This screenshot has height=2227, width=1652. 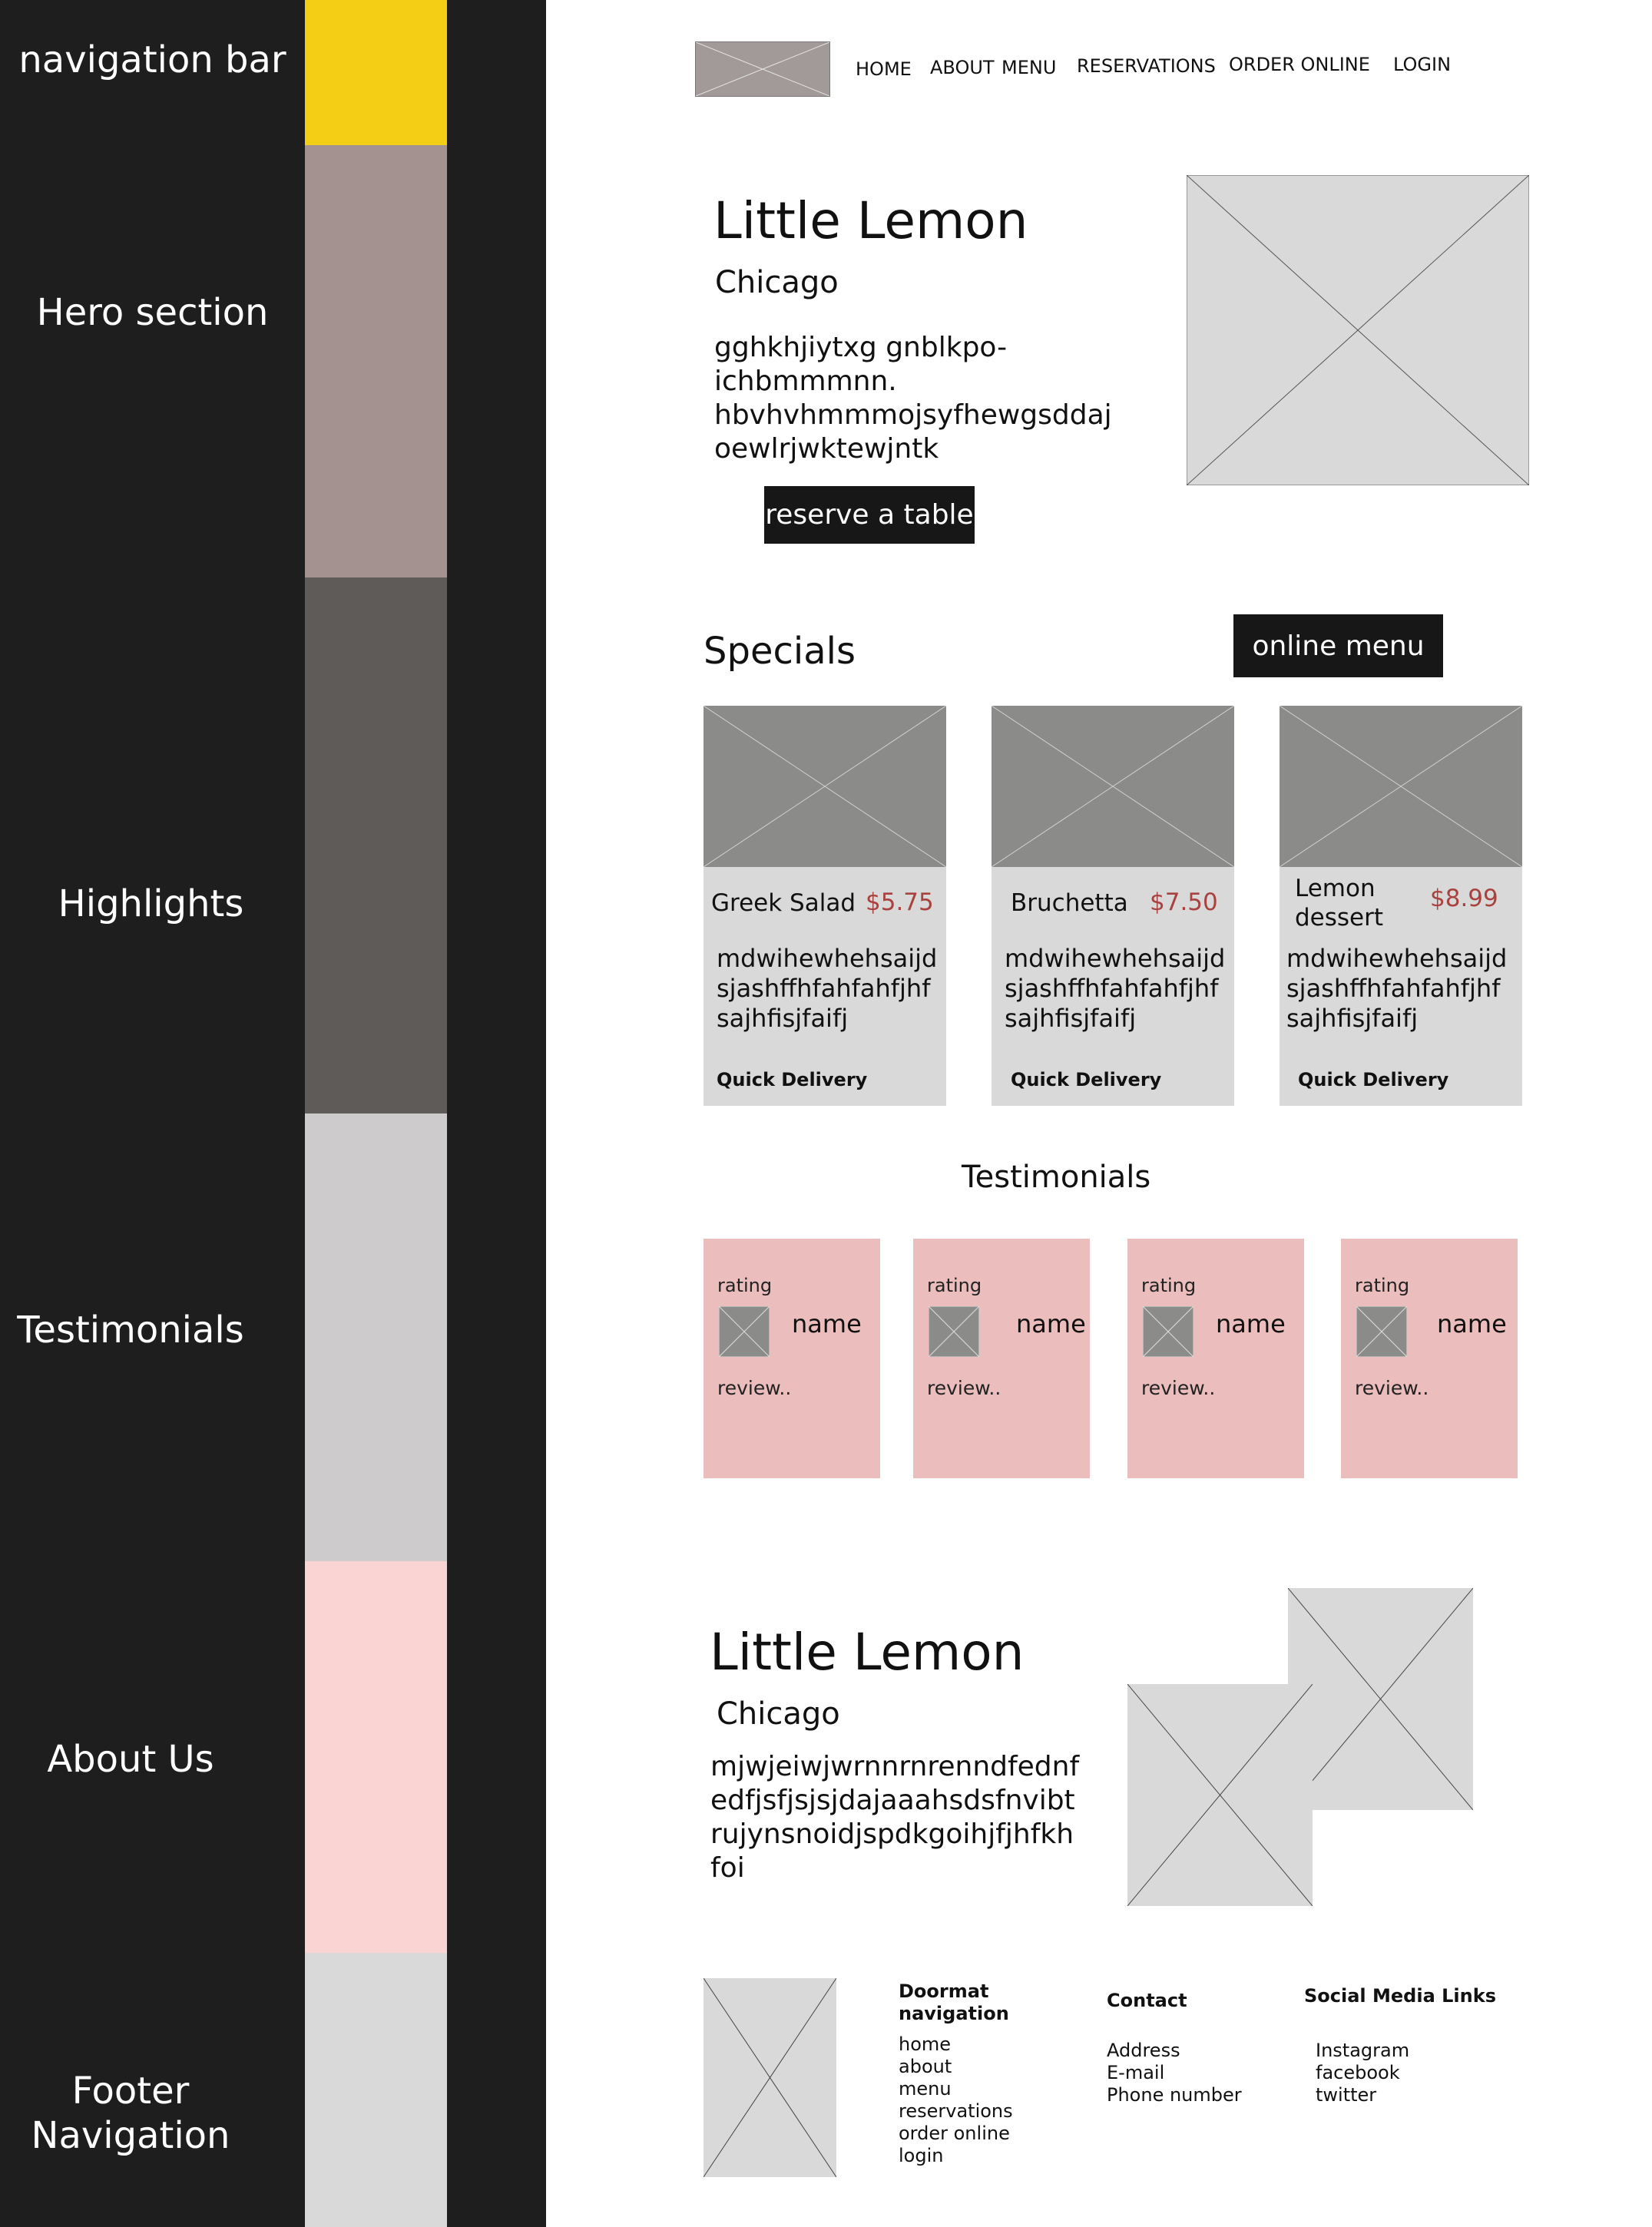 I want to click on special-name: Greek Salad, so click(x=783, y=903).